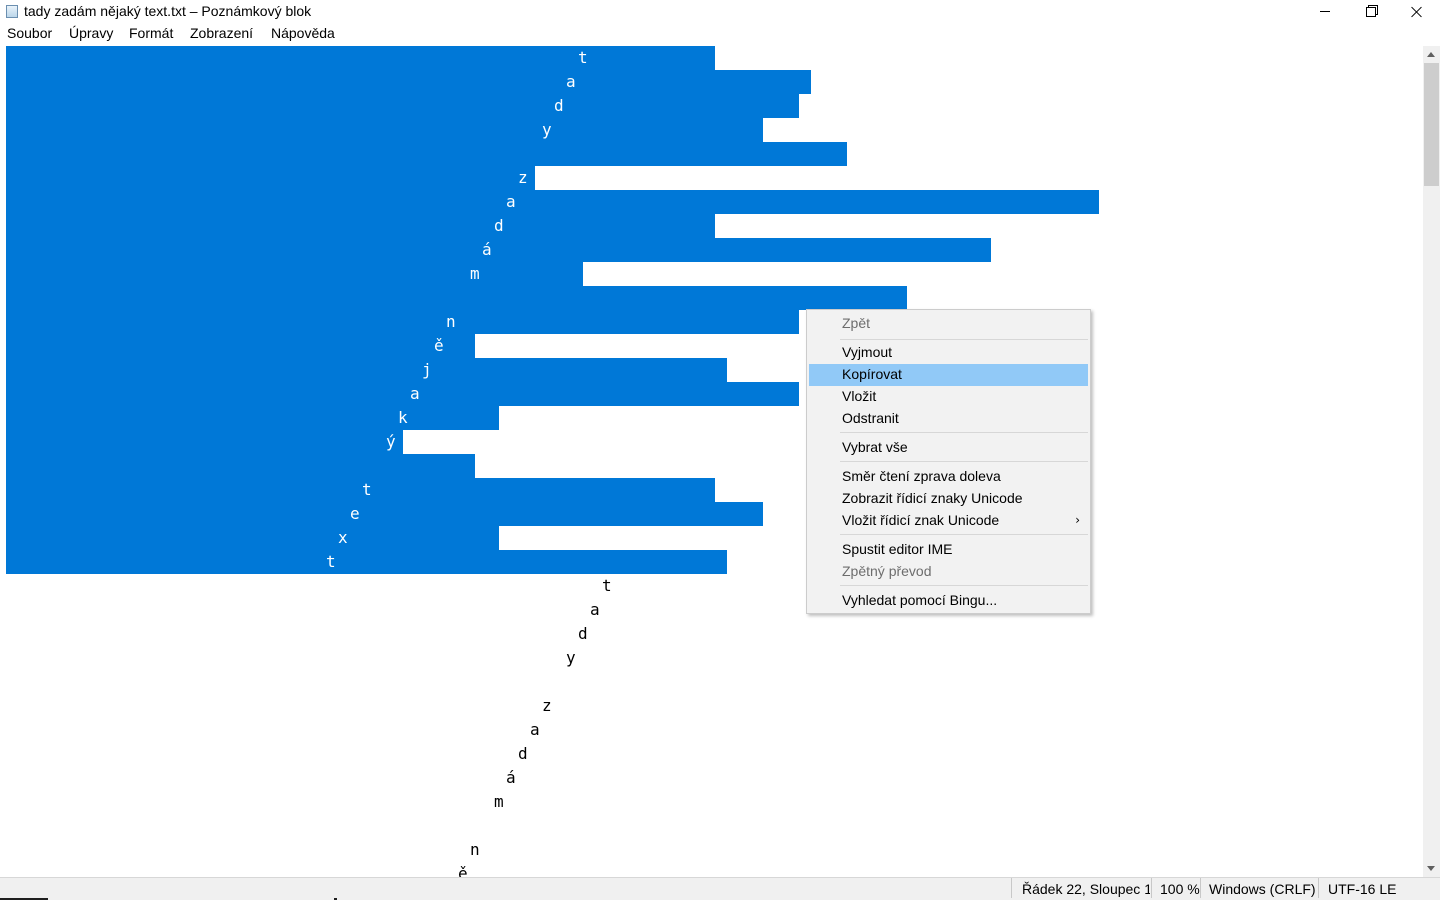 The height and width of the screenshot is (900, 1440). Describe the element at coordinates (948, 477) in the screenshot. I see `menu-item-rtl-reading: Směr čtení zprava doleva` at that location.